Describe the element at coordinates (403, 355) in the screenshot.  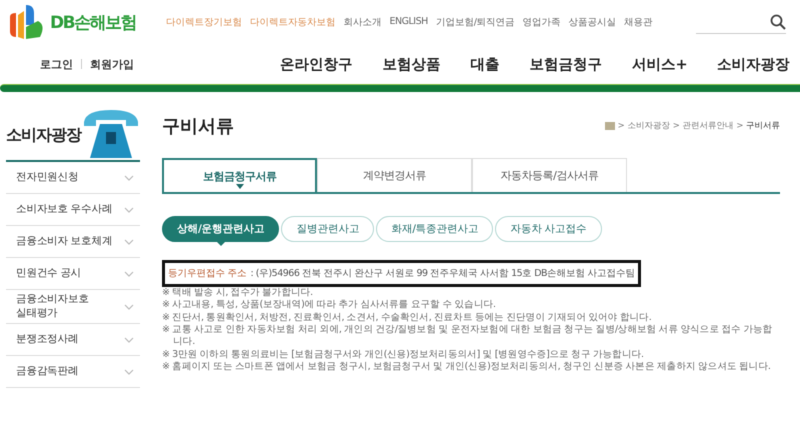
I see `note-text: ※ 3만원 이하의 통원의료비는 [보험금청구서와 개인(신용)정보처리동의서] 및 [병원영수증]으로 청구 가능합니다.` at that location.